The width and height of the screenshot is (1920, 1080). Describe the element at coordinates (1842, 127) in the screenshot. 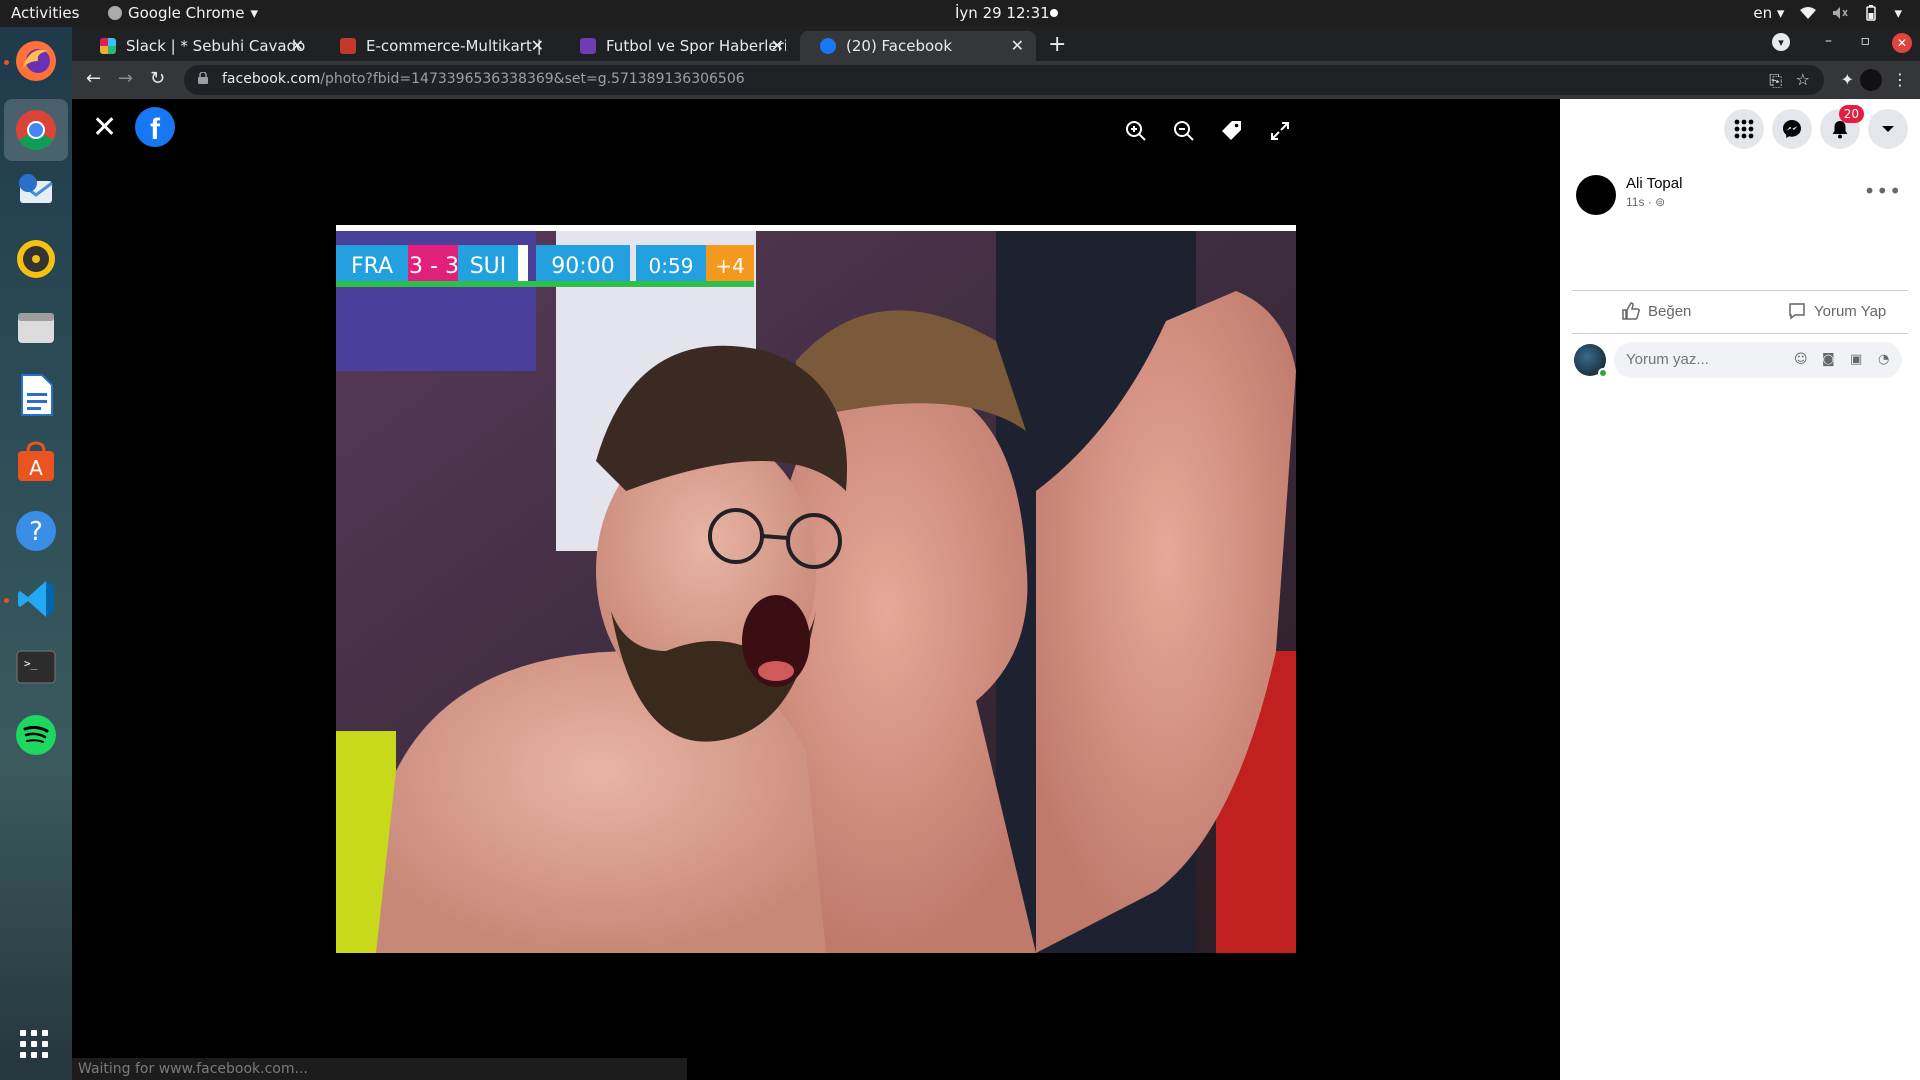

I see `notifications-button: 20` at that location.